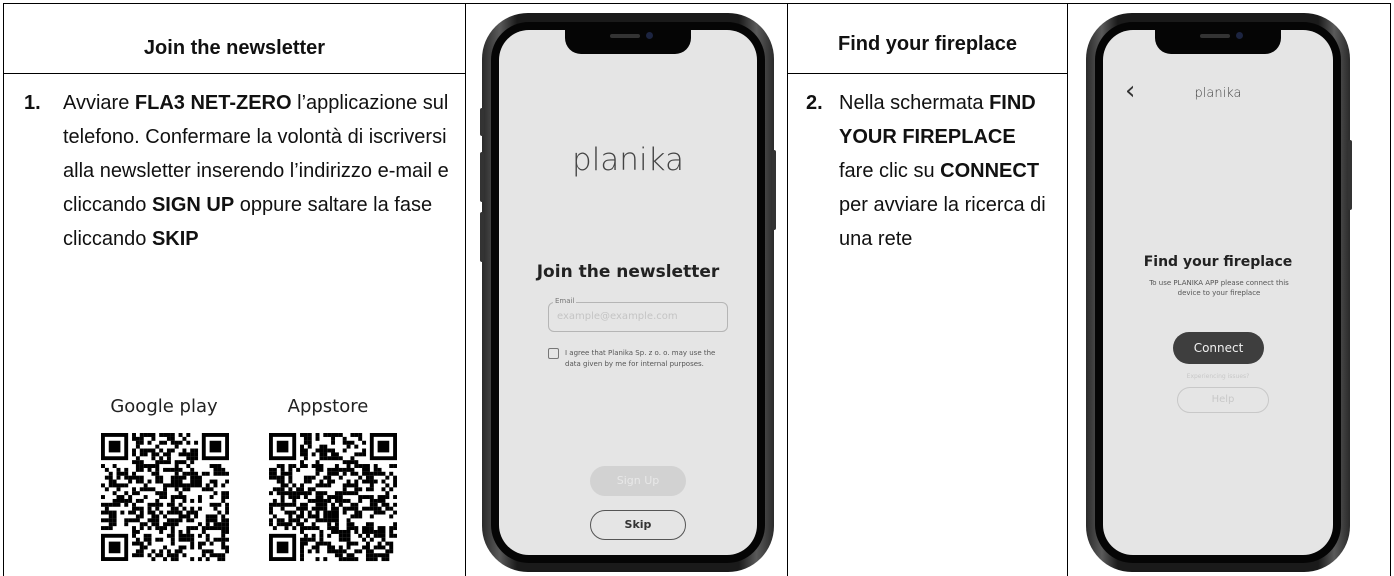 The width and height of the screenshot is (1394, 576). Describe the element at coordinates (328, 406) in the screenshot. I see `appstore-label: Appstore` at that location.